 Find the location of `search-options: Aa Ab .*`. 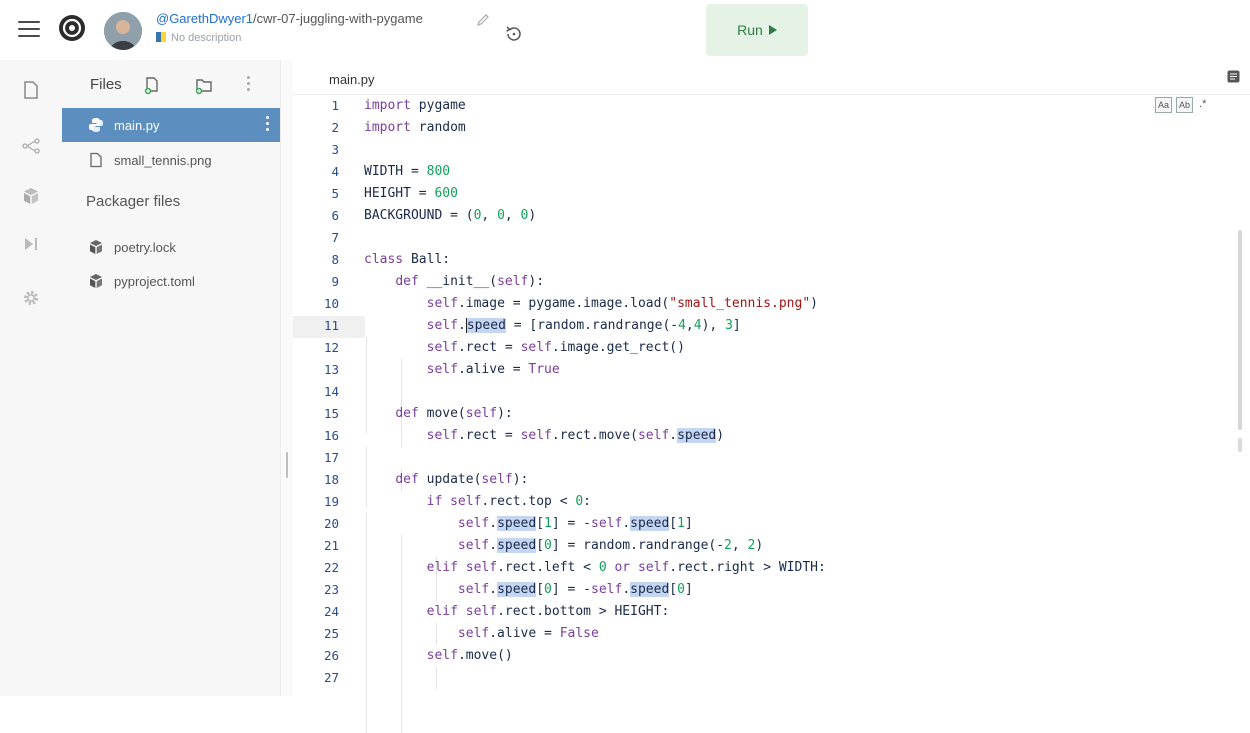

search-options: Aa Ab .* is located at coordinates (1181, 106).